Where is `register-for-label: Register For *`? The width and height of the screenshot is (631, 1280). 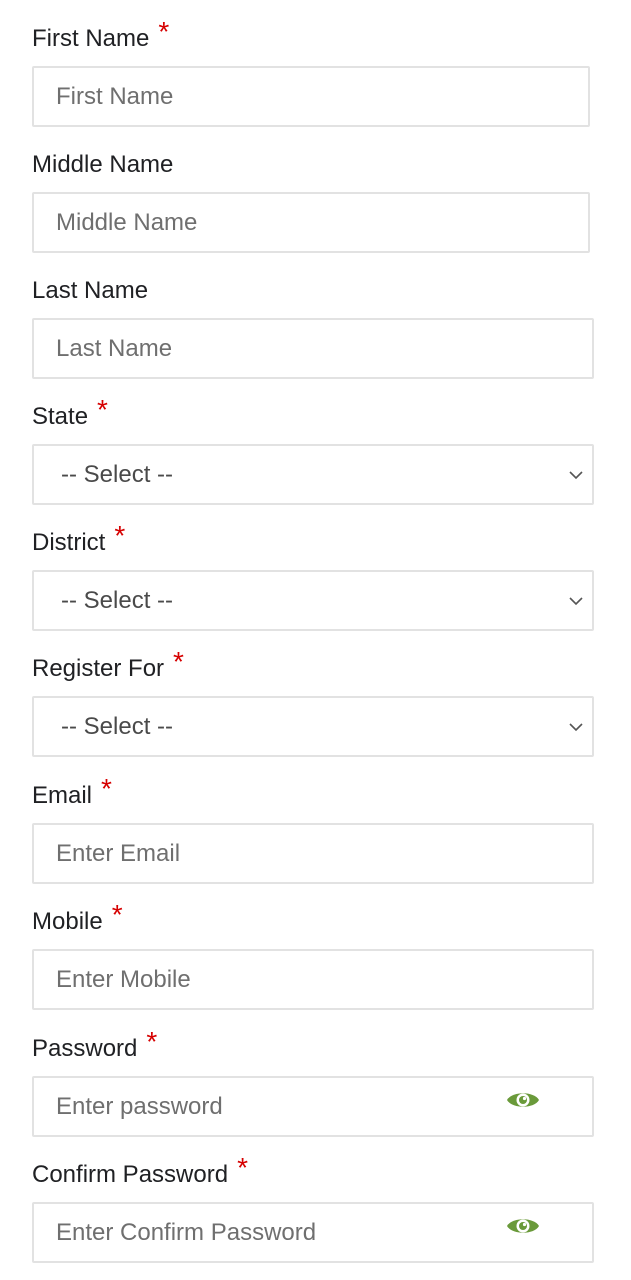 register-for-label: Register For * is located at coordinates (108, 664).